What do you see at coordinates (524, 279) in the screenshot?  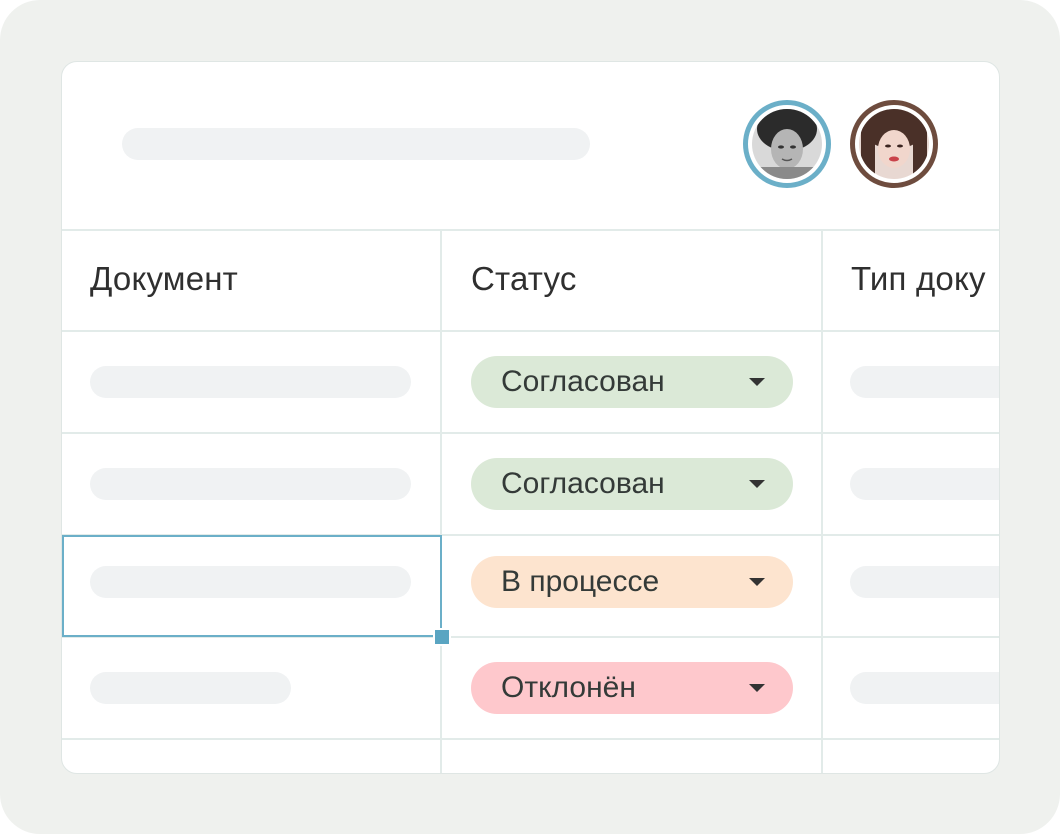 I see `column-header-status: Статус` at bounding box center [524, 279].